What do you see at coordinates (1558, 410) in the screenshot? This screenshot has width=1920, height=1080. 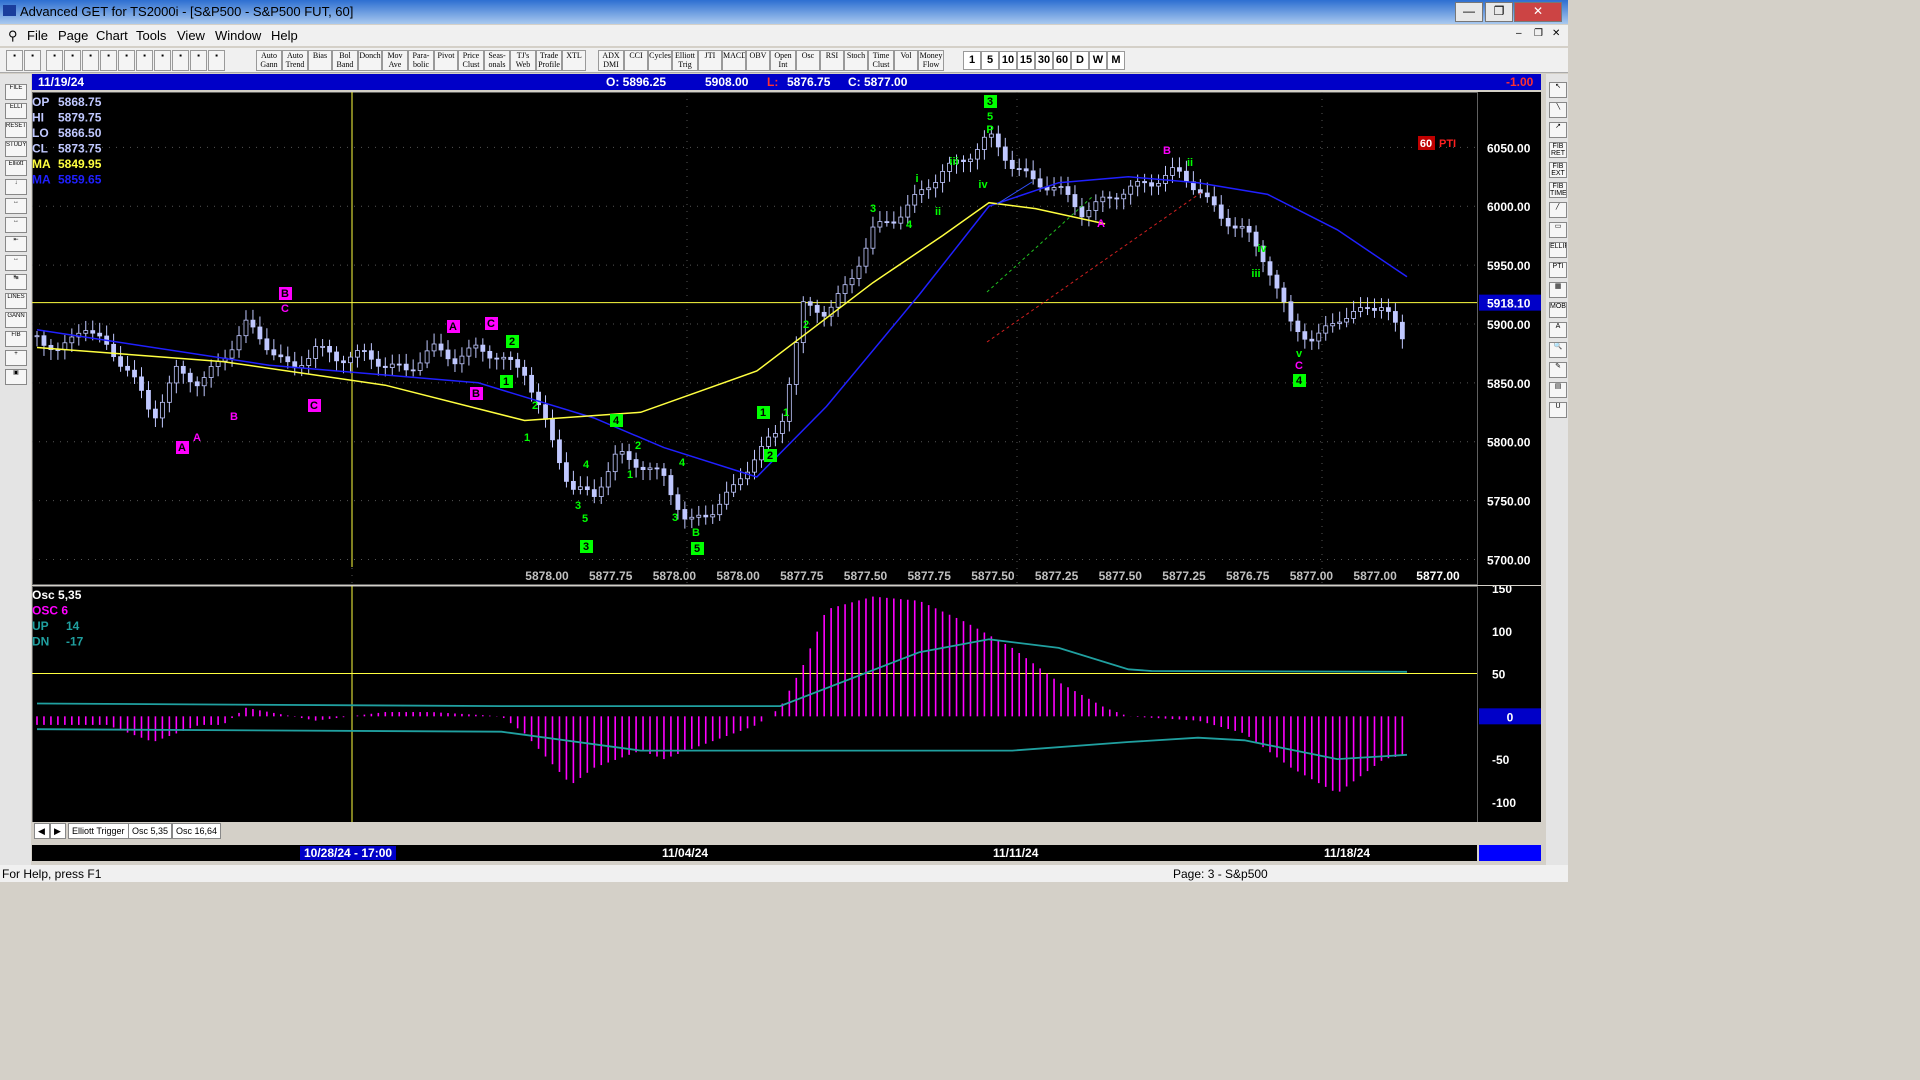 I see `right-tool-button: U` at bounding box center [1558, 410].